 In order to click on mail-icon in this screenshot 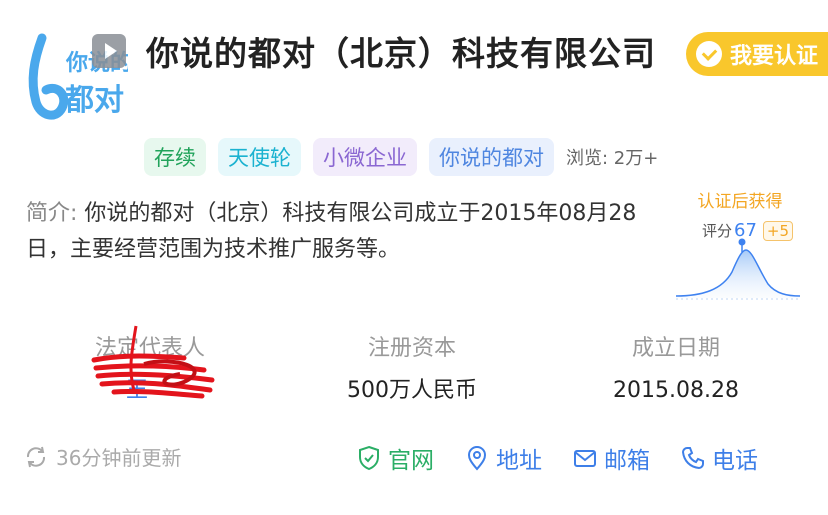, I will do `click(585, 458)`.